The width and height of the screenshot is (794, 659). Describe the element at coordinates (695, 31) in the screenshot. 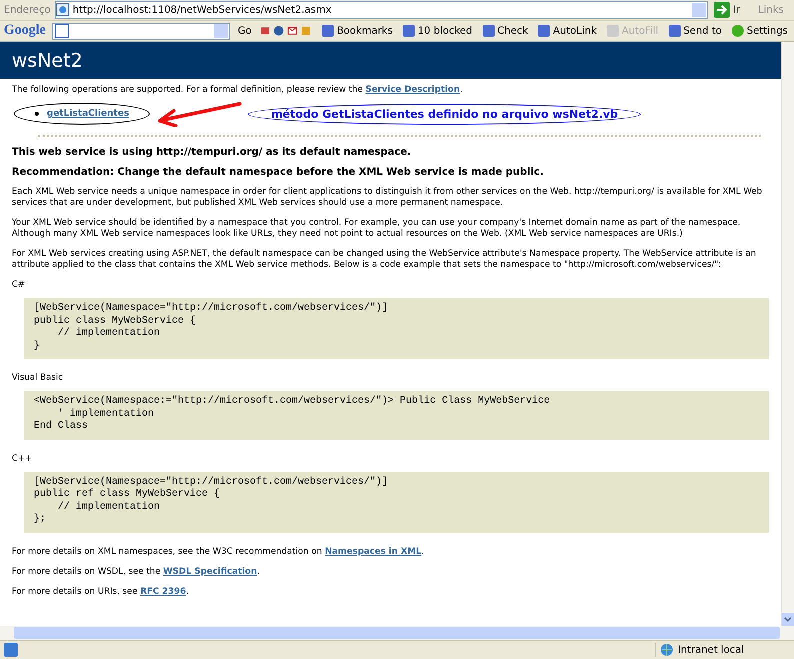

I see `toolbar-button: Send to` at that location.